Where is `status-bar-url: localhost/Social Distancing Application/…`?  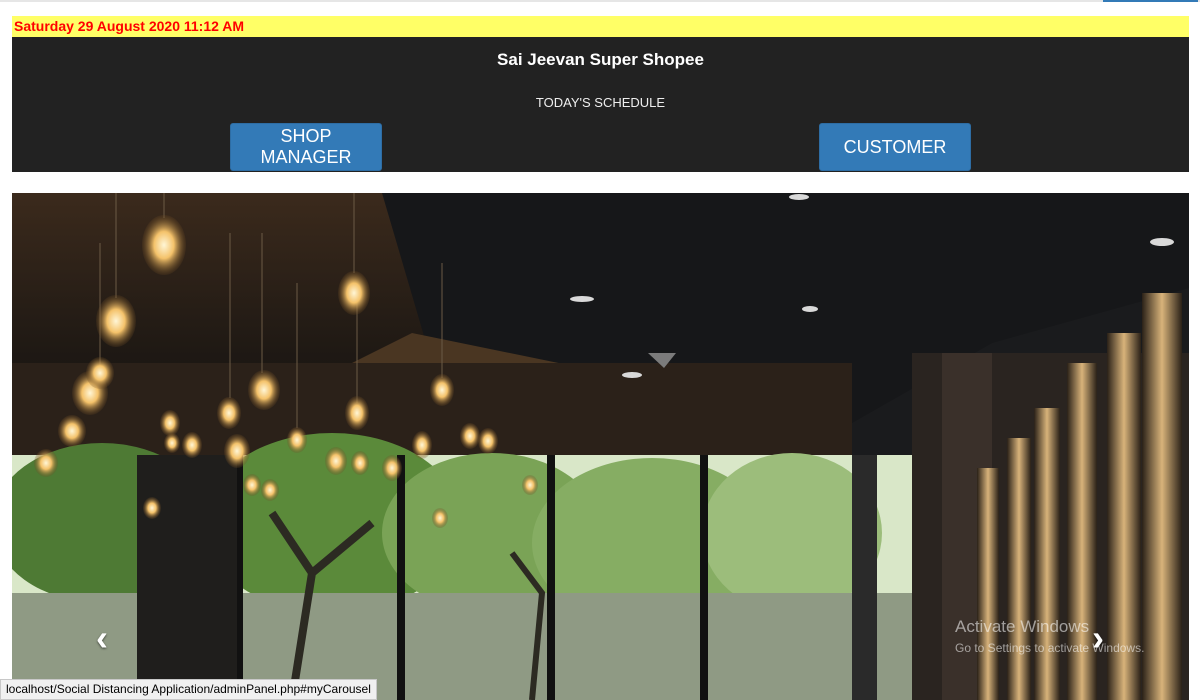
status-bar-url: localhost/Social Distancing Application/… is located at coordinates (188, 689).